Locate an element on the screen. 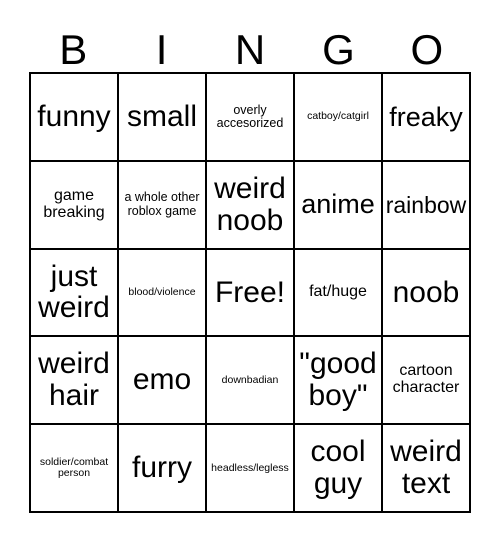 This screenshot has height=544, width=500. bingo-cell-label: blood/violence is located at coordinates (162, 291).